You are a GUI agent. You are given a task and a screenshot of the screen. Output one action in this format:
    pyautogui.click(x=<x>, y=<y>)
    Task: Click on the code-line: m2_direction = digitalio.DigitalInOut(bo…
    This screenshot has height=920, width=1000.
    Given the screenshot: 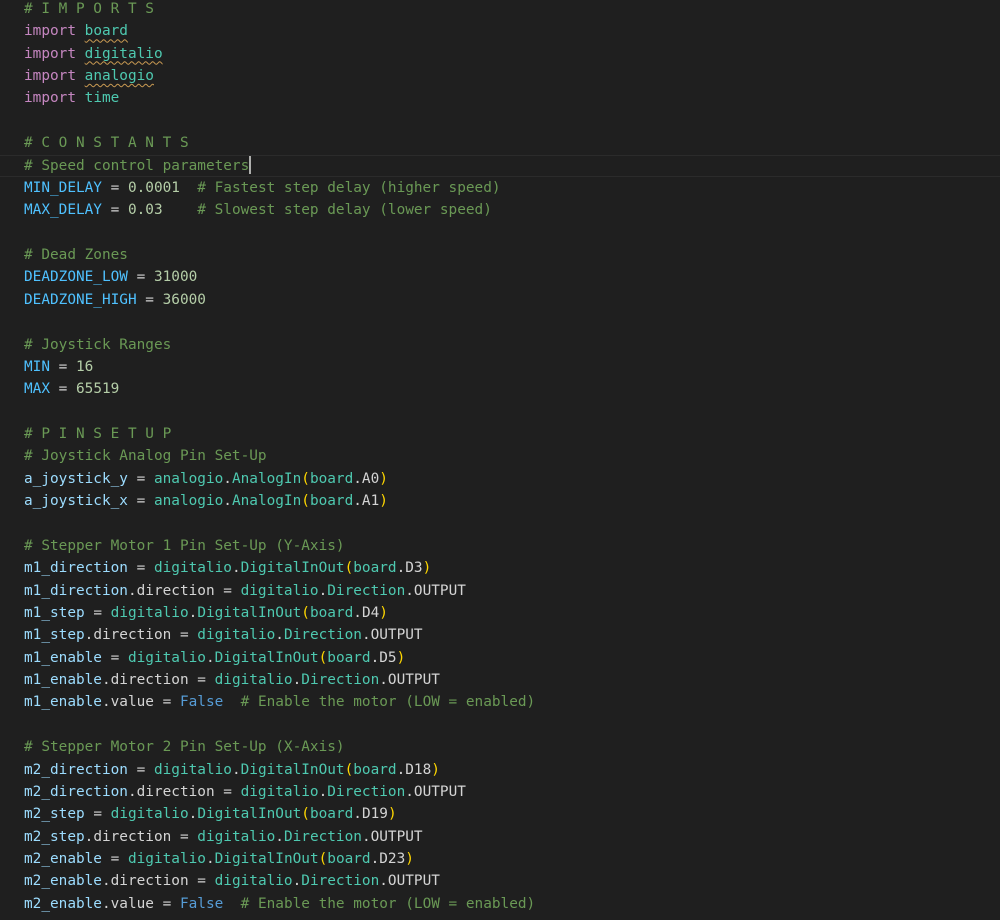 What is the action you would take?
    pyautogui.click(x=232, y=770)
    